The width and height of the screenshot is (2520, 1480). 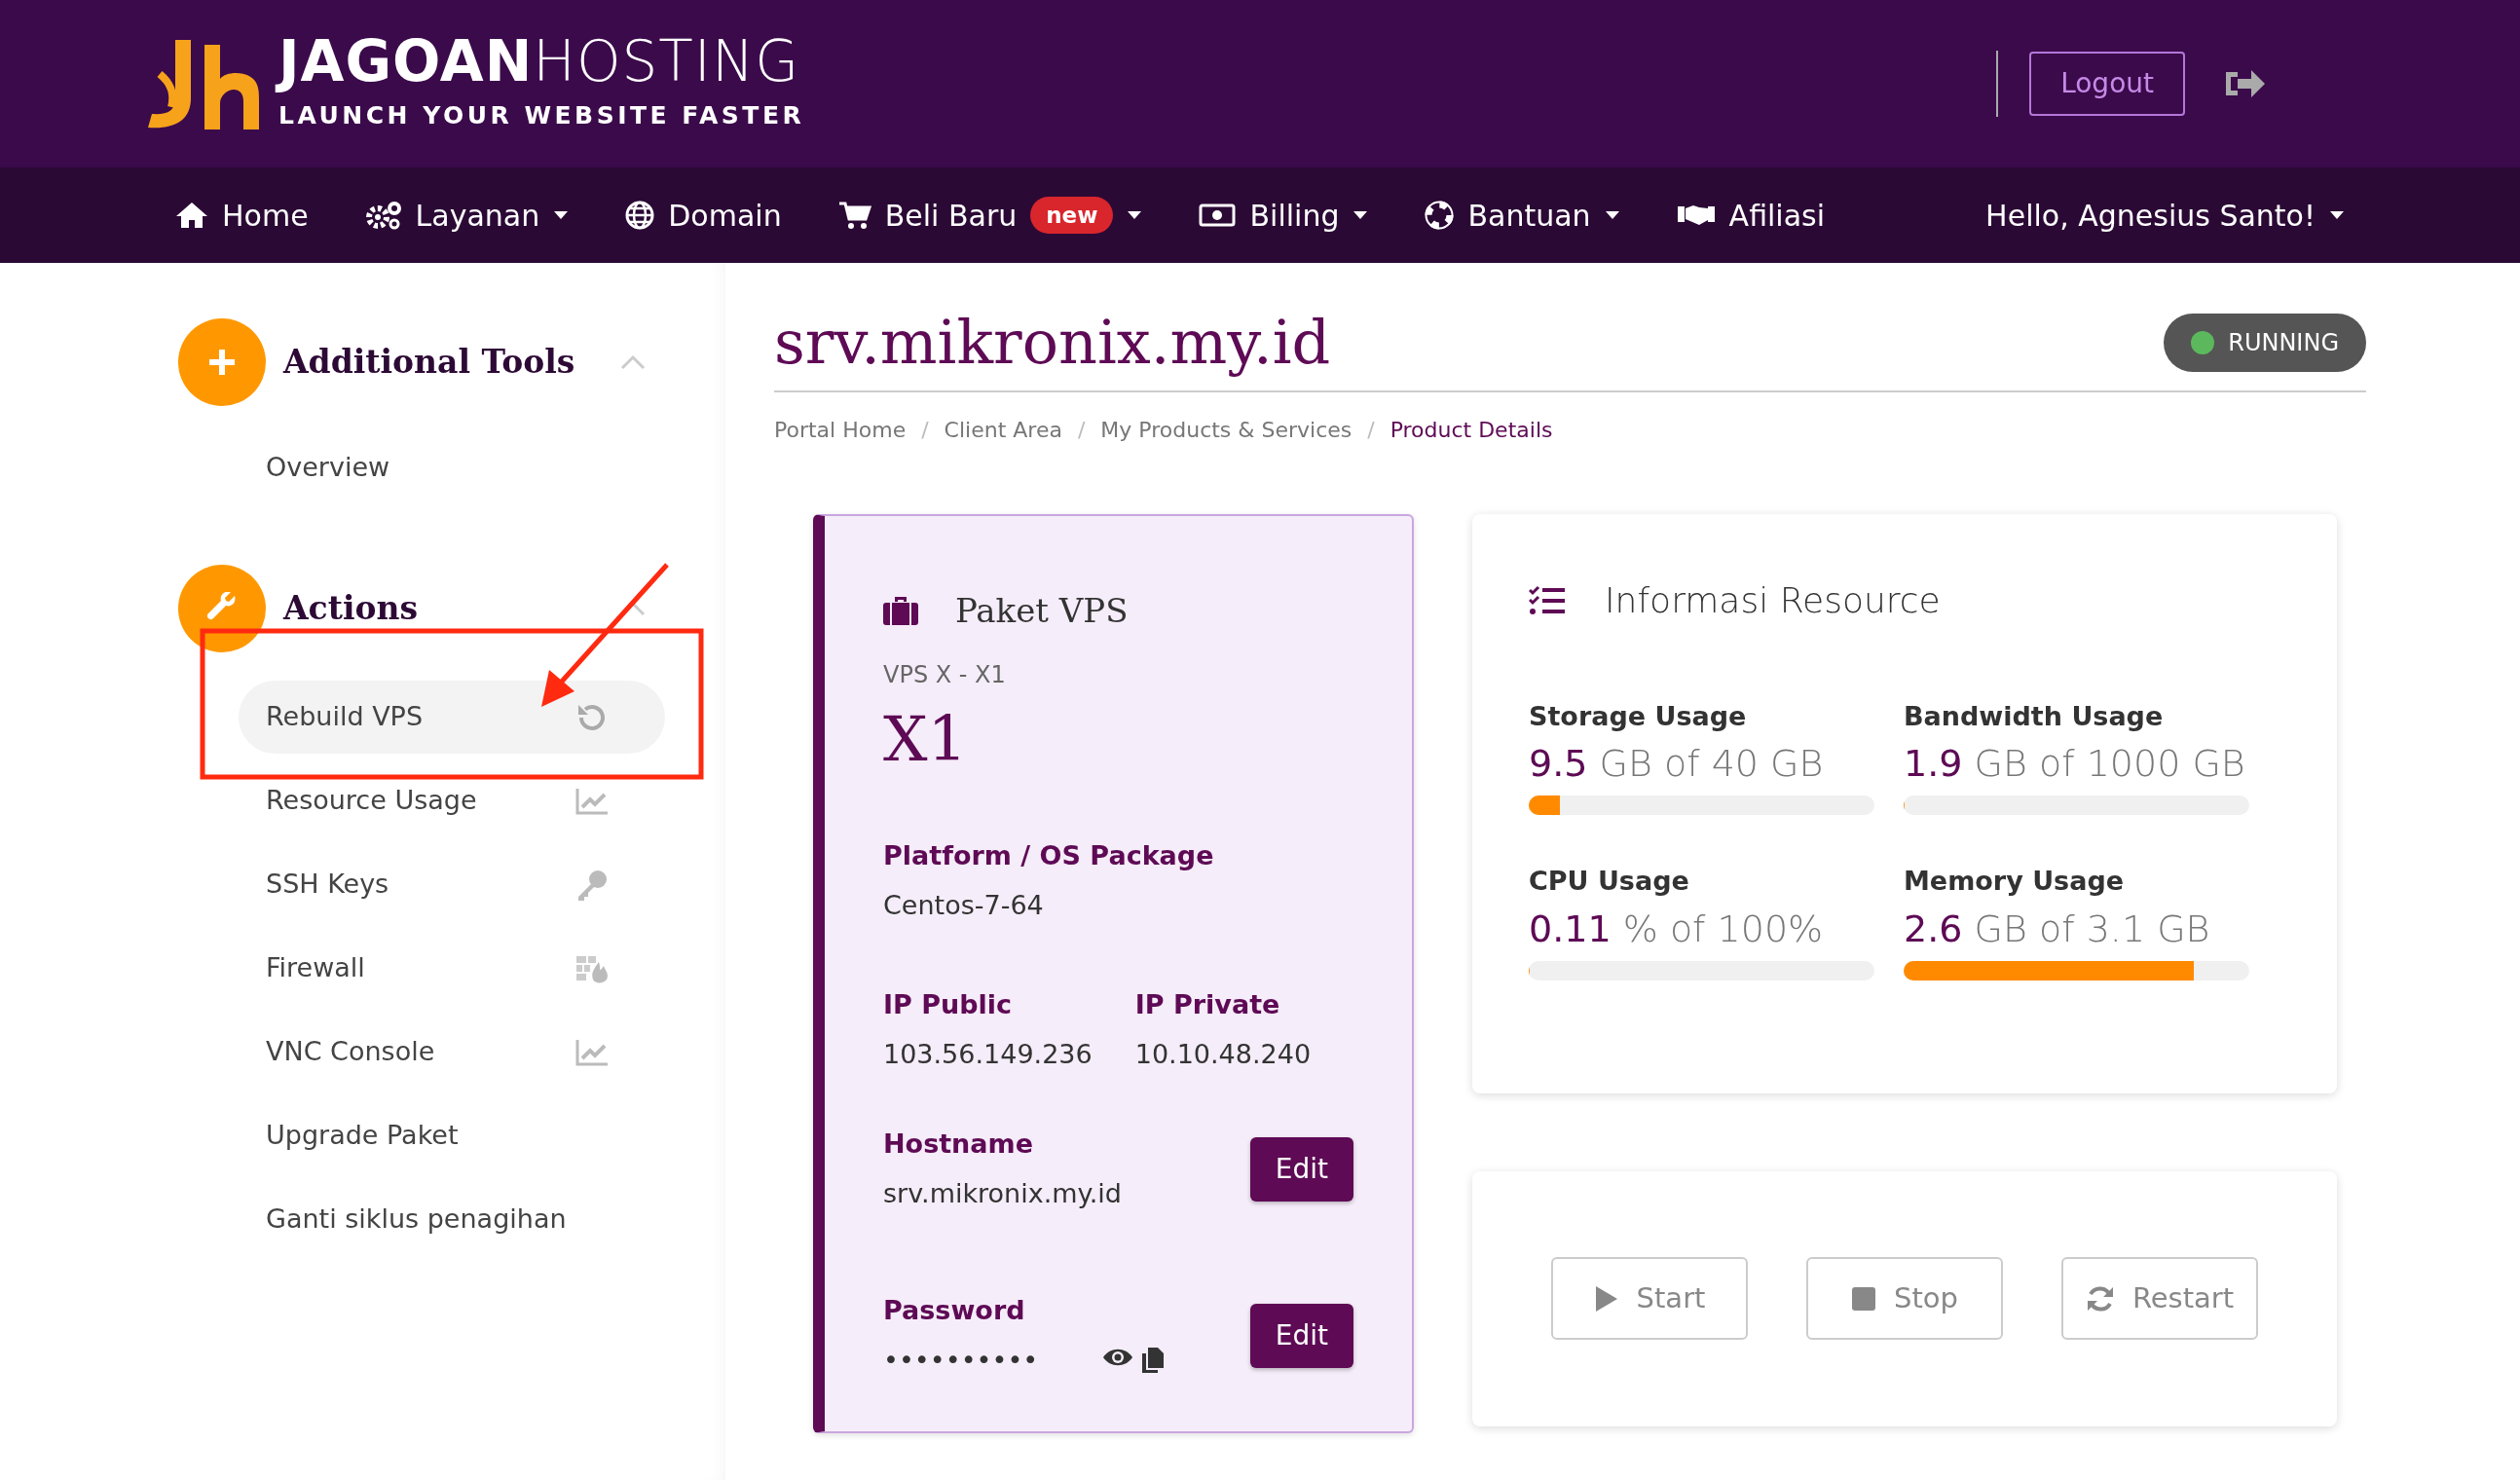 I want to click on field-label: Password, so click(x=954, y=1311).